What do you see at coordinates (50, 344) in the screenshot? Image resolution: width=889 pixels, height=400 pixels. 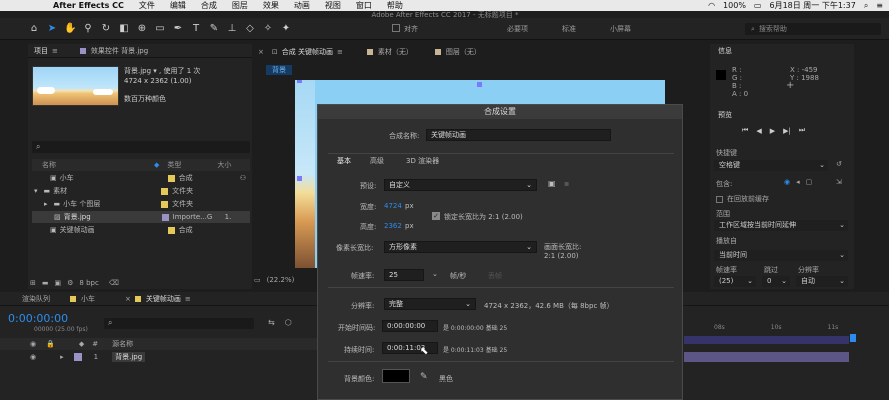 I see `lock-icon: 🔒` at bounding box center [50, 344].